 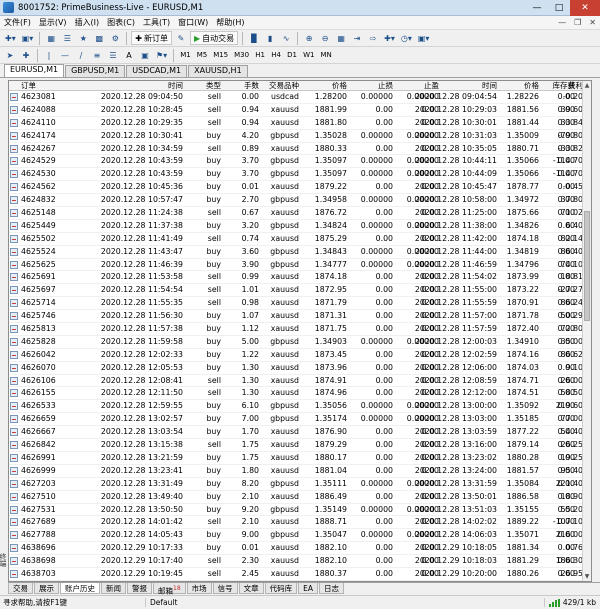 What do you see at coordinates (537, 8) in the screenshot?
I see `minimize-icon: —` at bounding box center [537, 8].